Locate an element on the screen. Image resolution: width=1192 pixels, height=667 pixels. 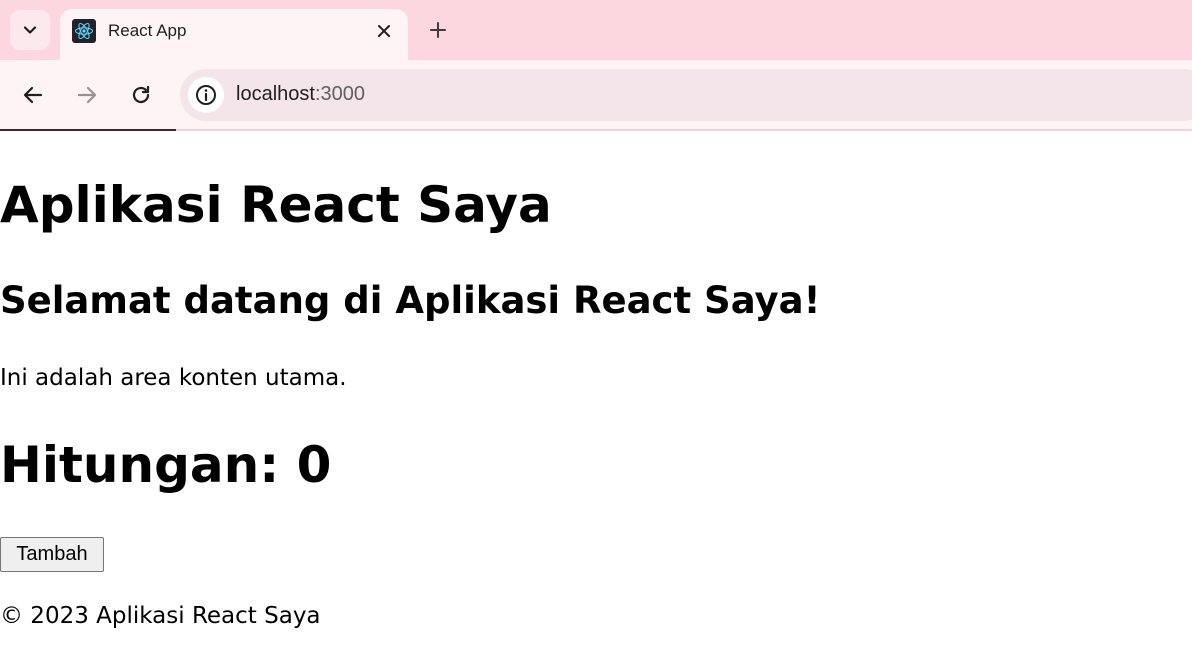
new-tab-button is located at coordinates (438, 30).